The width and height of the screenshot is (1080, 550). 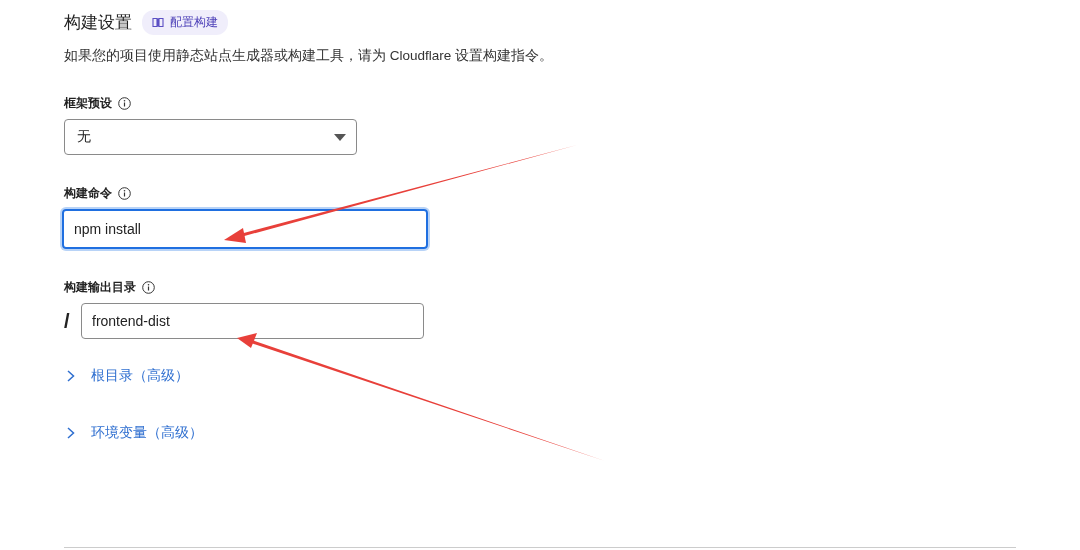 What do you see at coordinates (210, 137) in the screenshot?
I see `framework-dropdown: 无` at bounding box center [210, 137].